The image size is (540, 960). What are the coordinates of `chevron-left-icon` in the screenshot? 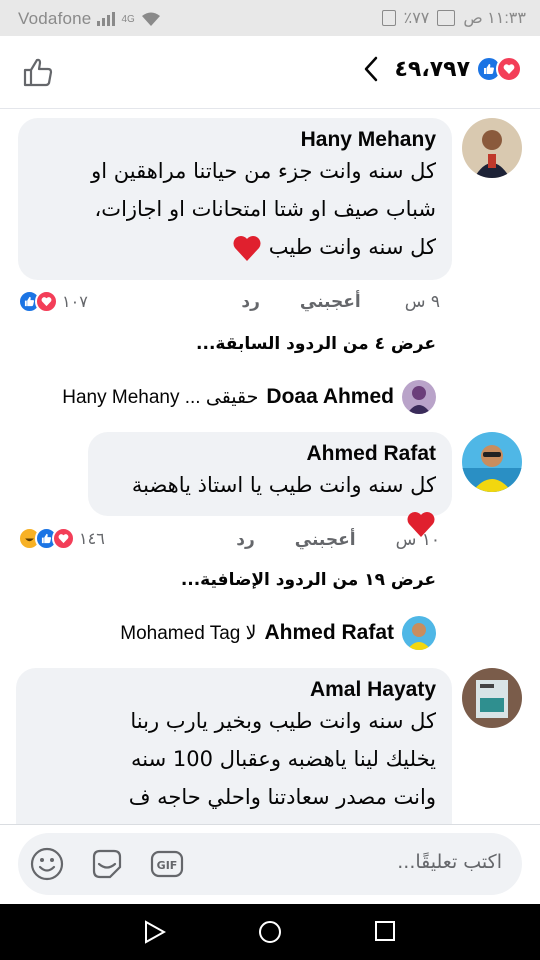 It's located at (371, 69).